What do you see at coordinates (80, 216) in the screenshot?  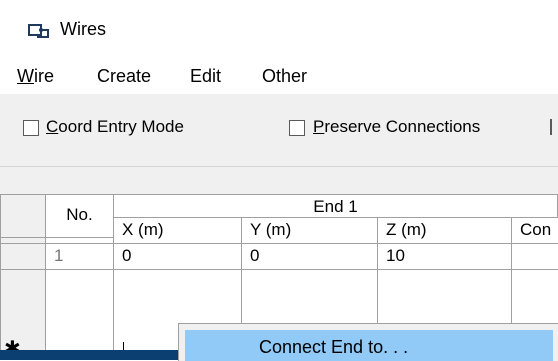 I see `header-no: No.` at bounding box center [80, 216].